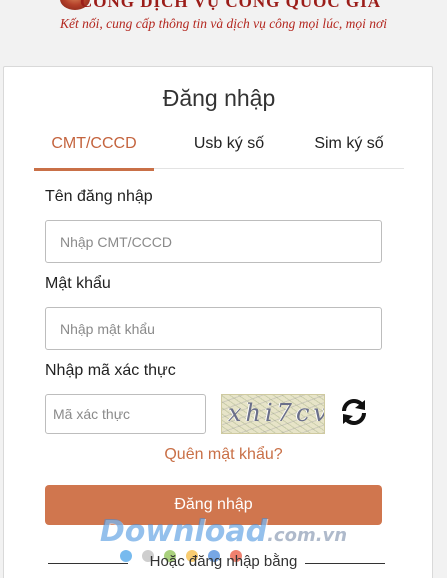 The image size is (447, 578). Describe the element at coordinates (125, 414) in the screenshot. I see `captcha-input` at that location.